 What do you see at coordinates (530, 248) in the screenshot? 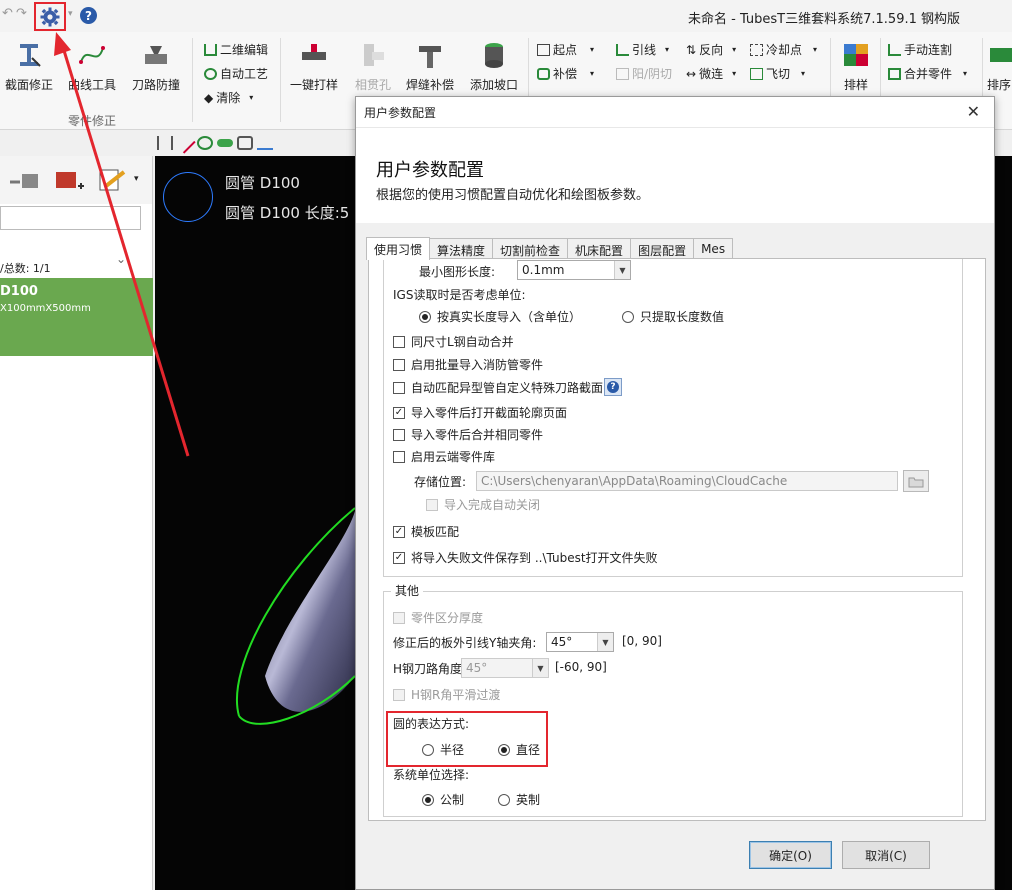
I see `tab-pre-cut-check: 切割前检查` at bounding box center [530, 248].